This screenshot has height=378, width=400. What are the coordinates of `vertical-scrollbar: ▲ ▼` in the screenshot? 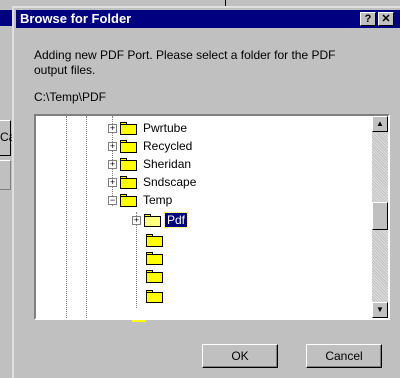 It's located at (380, 217).